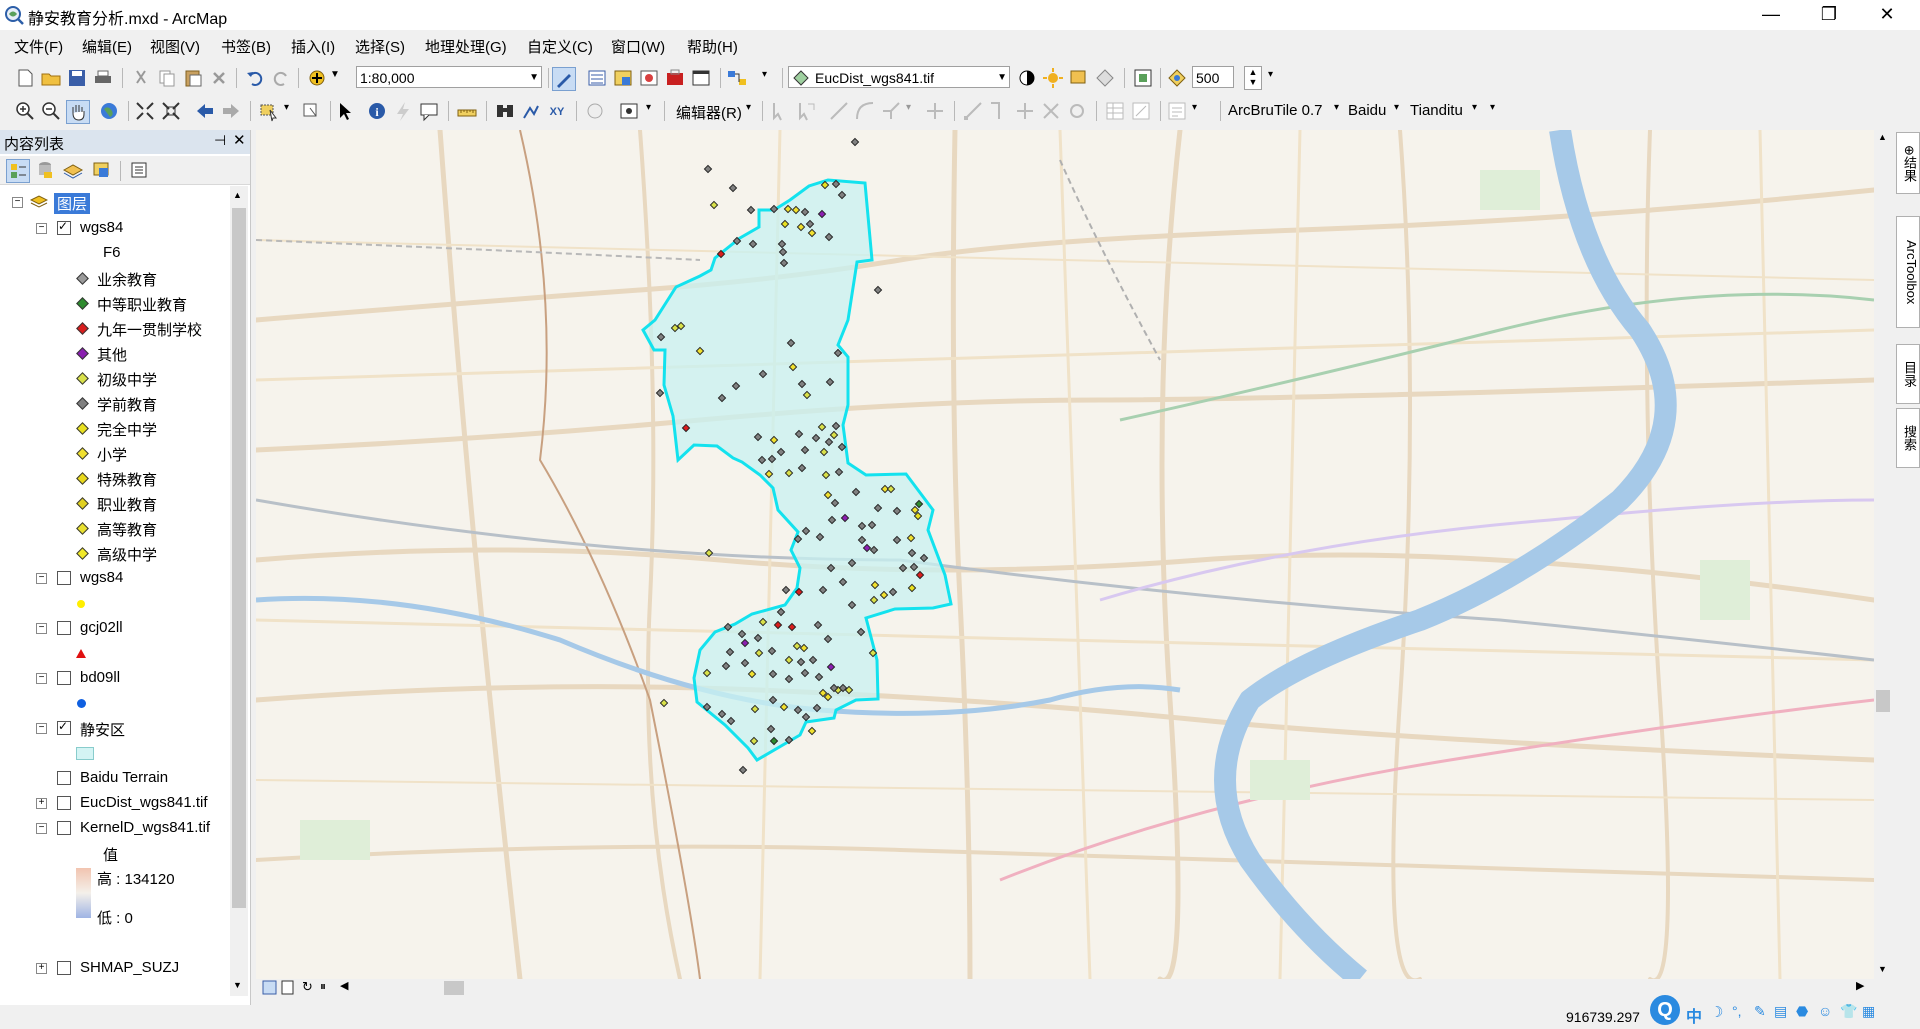 This screenshot has width=1920, height=1029. What do you see at coordinates (779, 111) in the screenshot?
I see `edit-tool-icon` at bounding box center [779, 111].